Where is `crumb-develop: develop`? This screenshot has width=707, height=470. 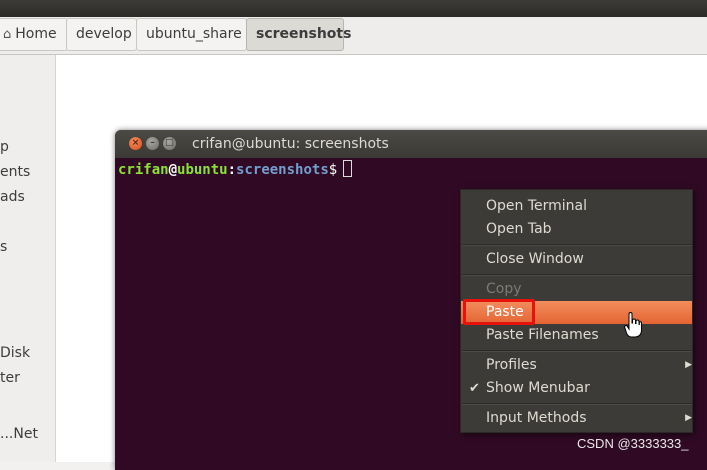
crumb-develop: develop is located at coordinates (101, 34).